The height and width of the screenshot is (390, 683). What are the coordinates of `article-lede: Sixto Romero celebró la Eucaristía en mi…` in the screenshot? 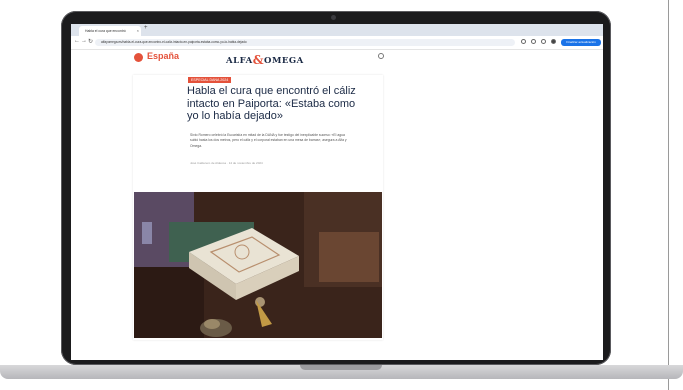 It's located at (268, 140).